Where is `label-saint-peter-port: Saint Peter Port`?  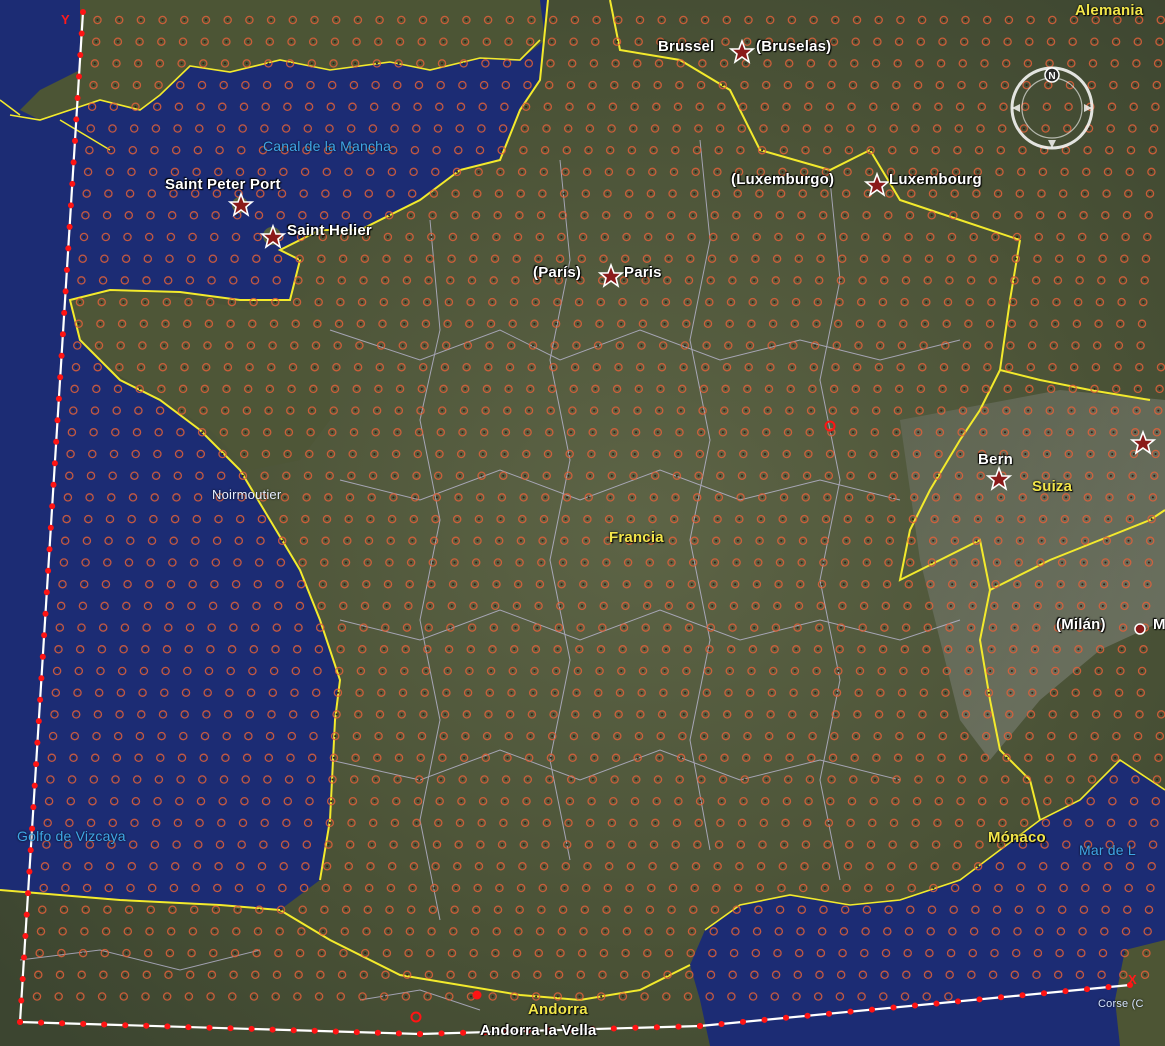 label-saint-peter-port: Saint Peter Port is located at coordinates (223, 184).